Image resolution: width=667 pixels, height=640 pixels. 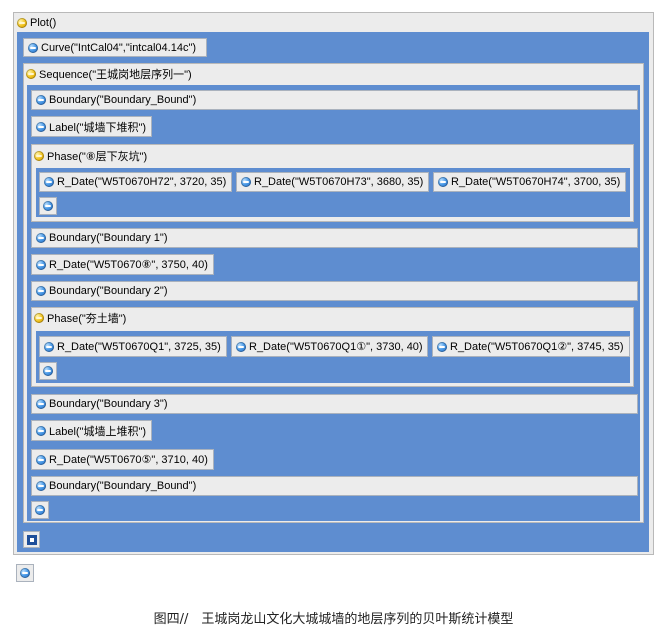 I want to click on phase1-date-3: R_Date("W5T0670H74", 3700, 35), so click(x=529, y=182).